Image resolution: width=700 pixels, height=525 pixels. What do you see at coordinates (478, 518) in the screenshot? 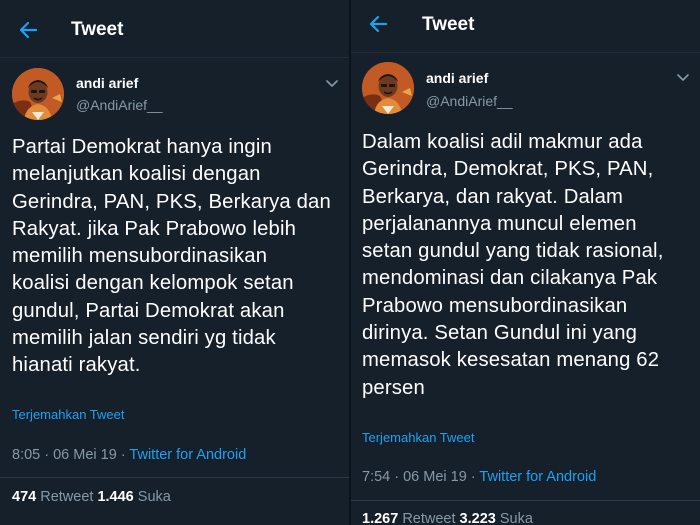
I see `like-count: 3.223` at bounding box center [478, 518].